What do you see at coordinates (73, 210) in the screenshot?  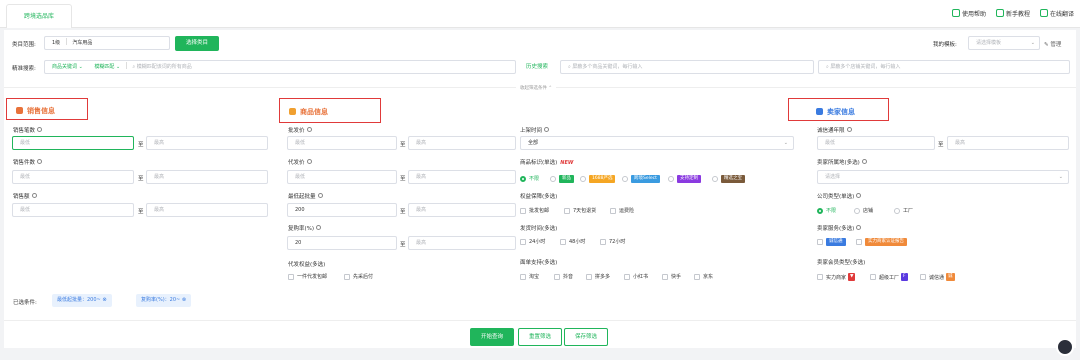 I see `sales-amount-min: 最低` at bounding box center [73, 210].